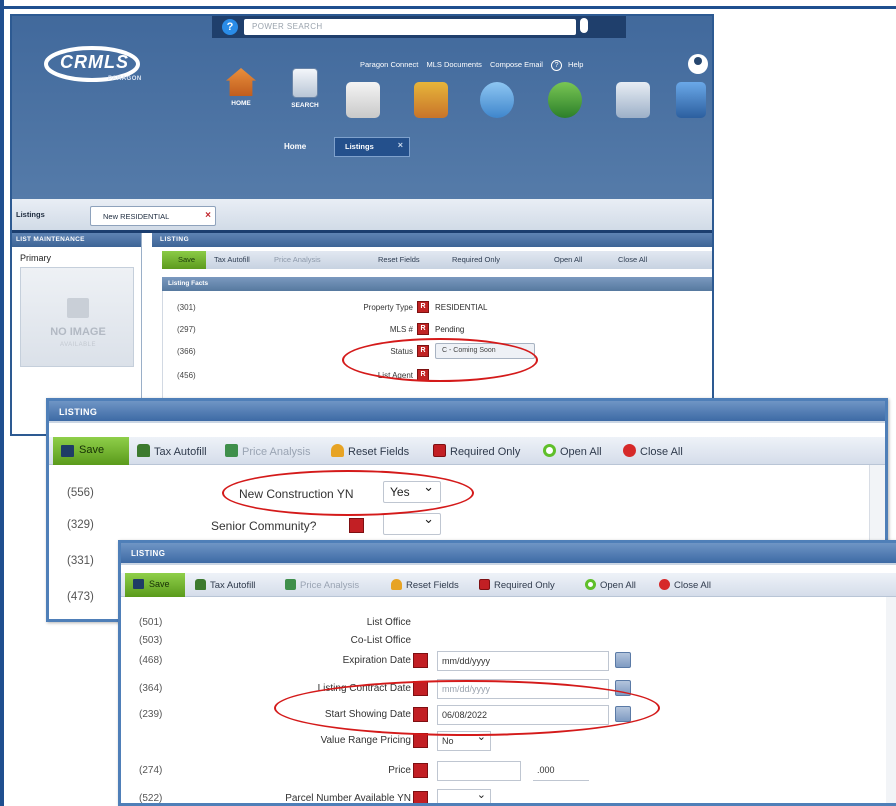 The width and height of the screenshot is (896, 806). I want to click on nav-search-button: SEARCH, so click(305, 88).